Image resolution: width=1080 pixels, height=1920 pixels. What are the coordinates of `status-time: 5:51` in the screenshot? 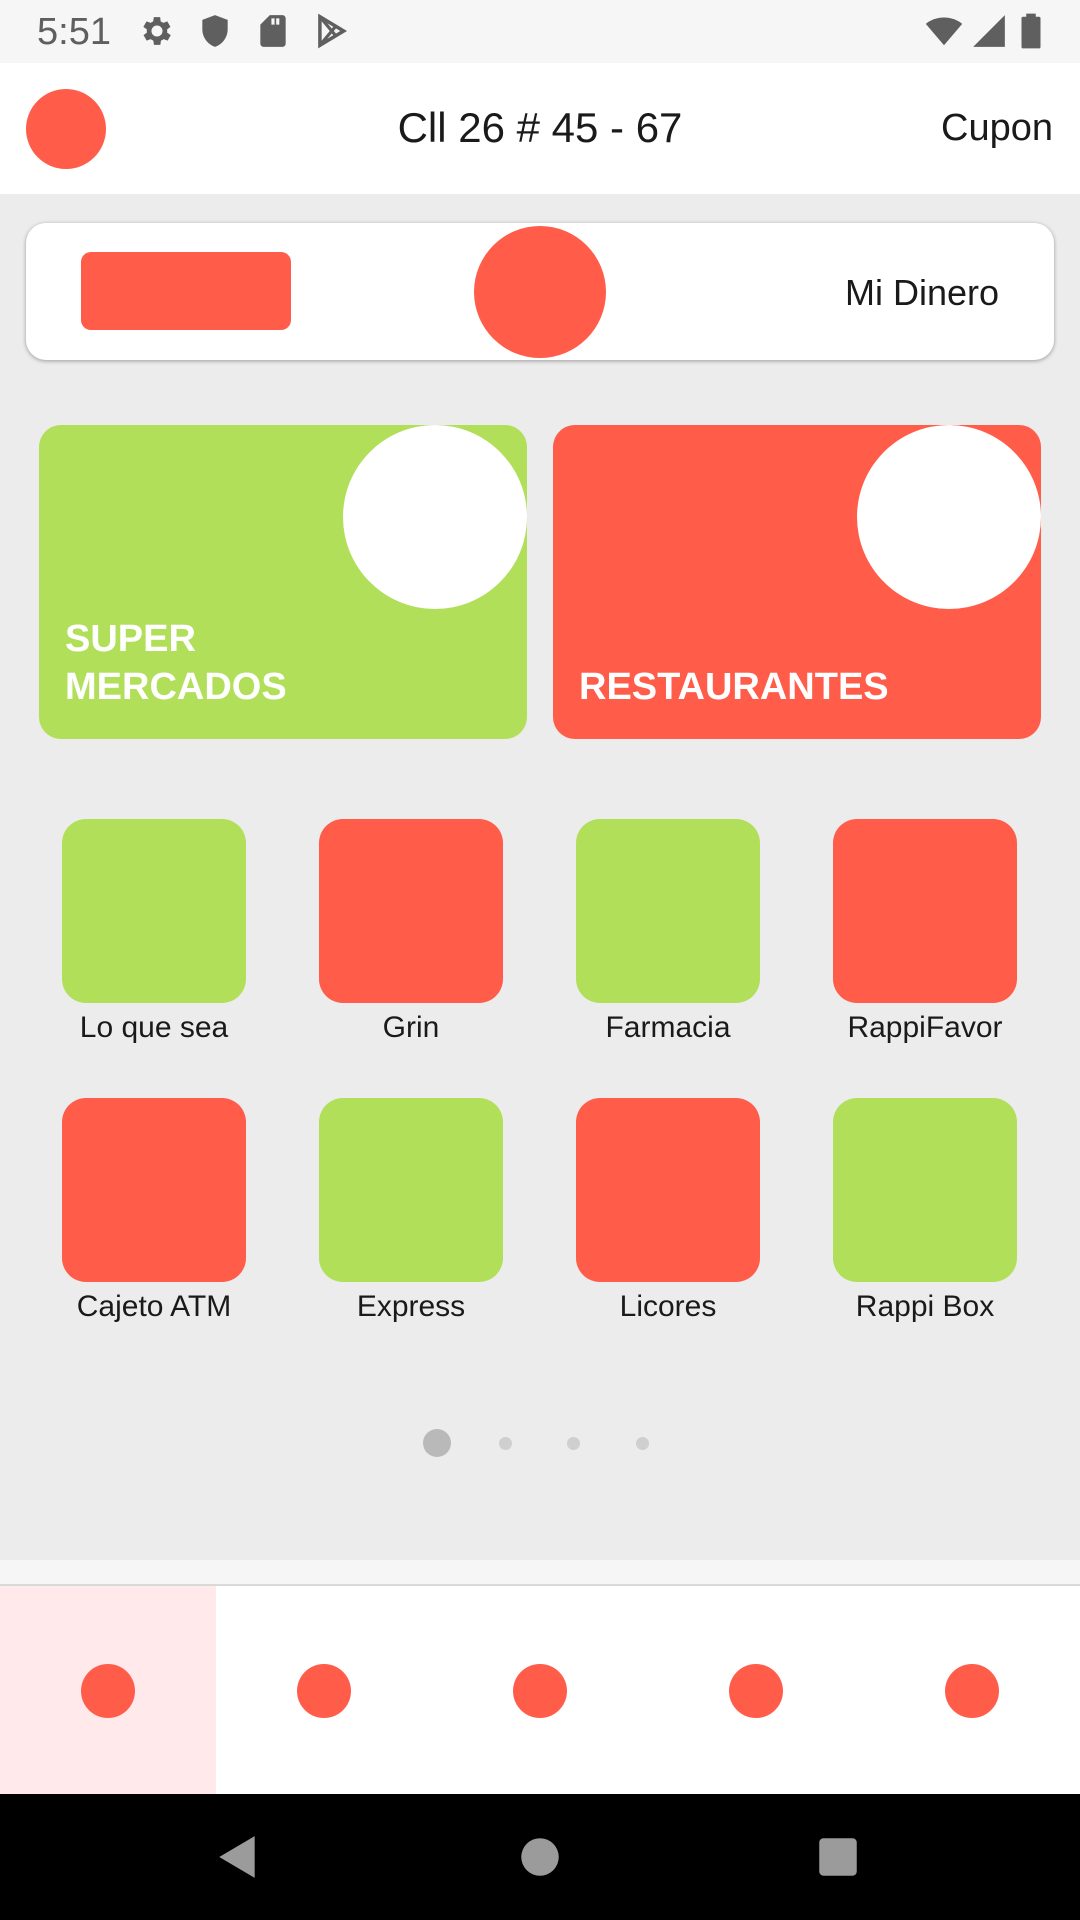 It's located at (74, 32).